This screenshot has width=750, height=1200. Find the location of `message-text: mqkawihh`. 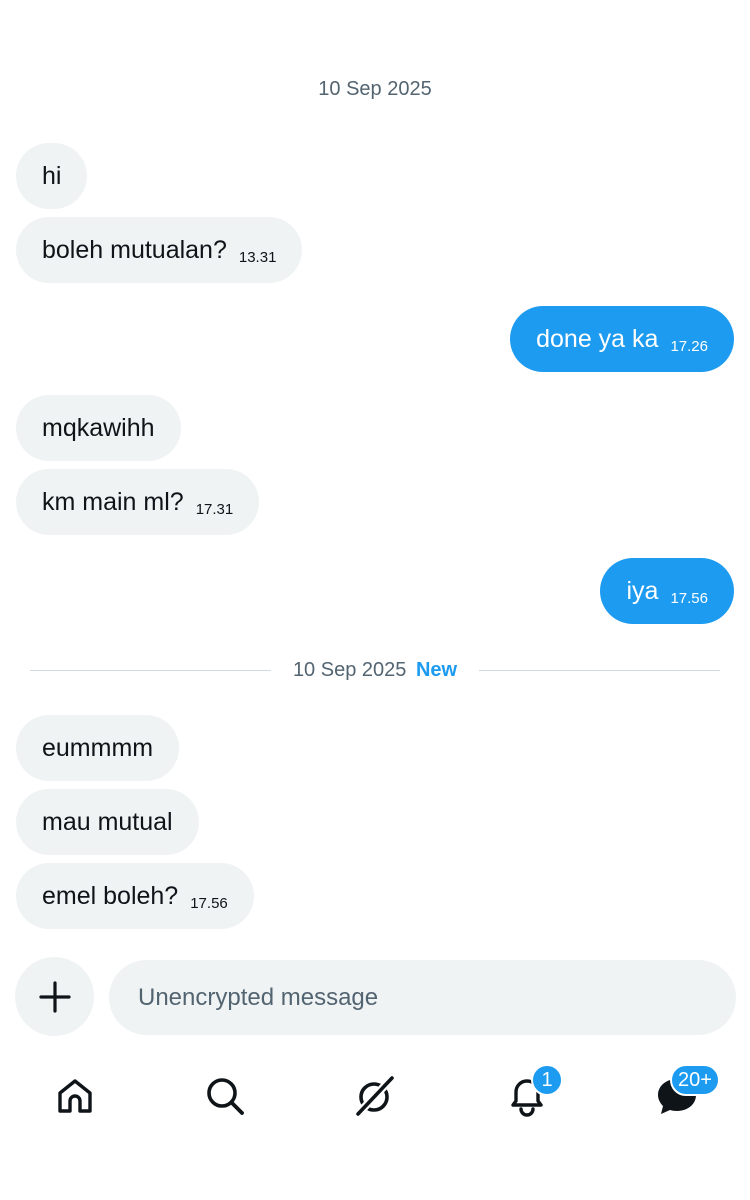

message-text: mqkawihh is located at coordinates (98, 427).